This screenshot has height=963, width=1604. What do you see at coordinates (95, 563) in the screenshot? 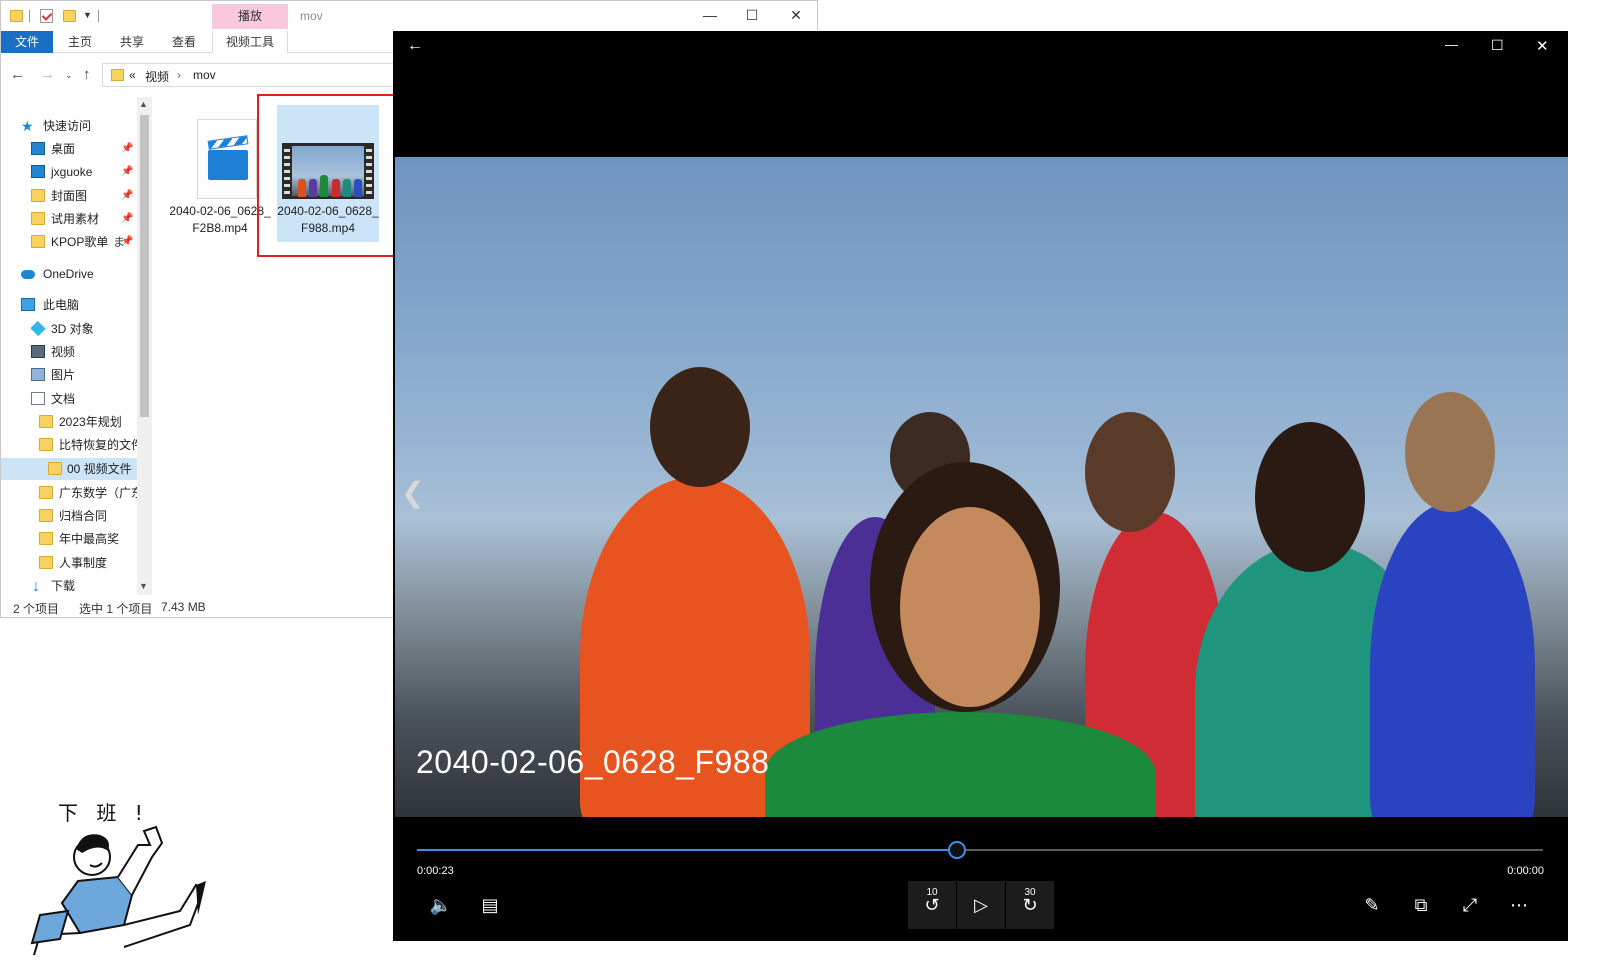
I see `nav-folder-hr-policy: 人事制度` at bounding box center [95, 563].